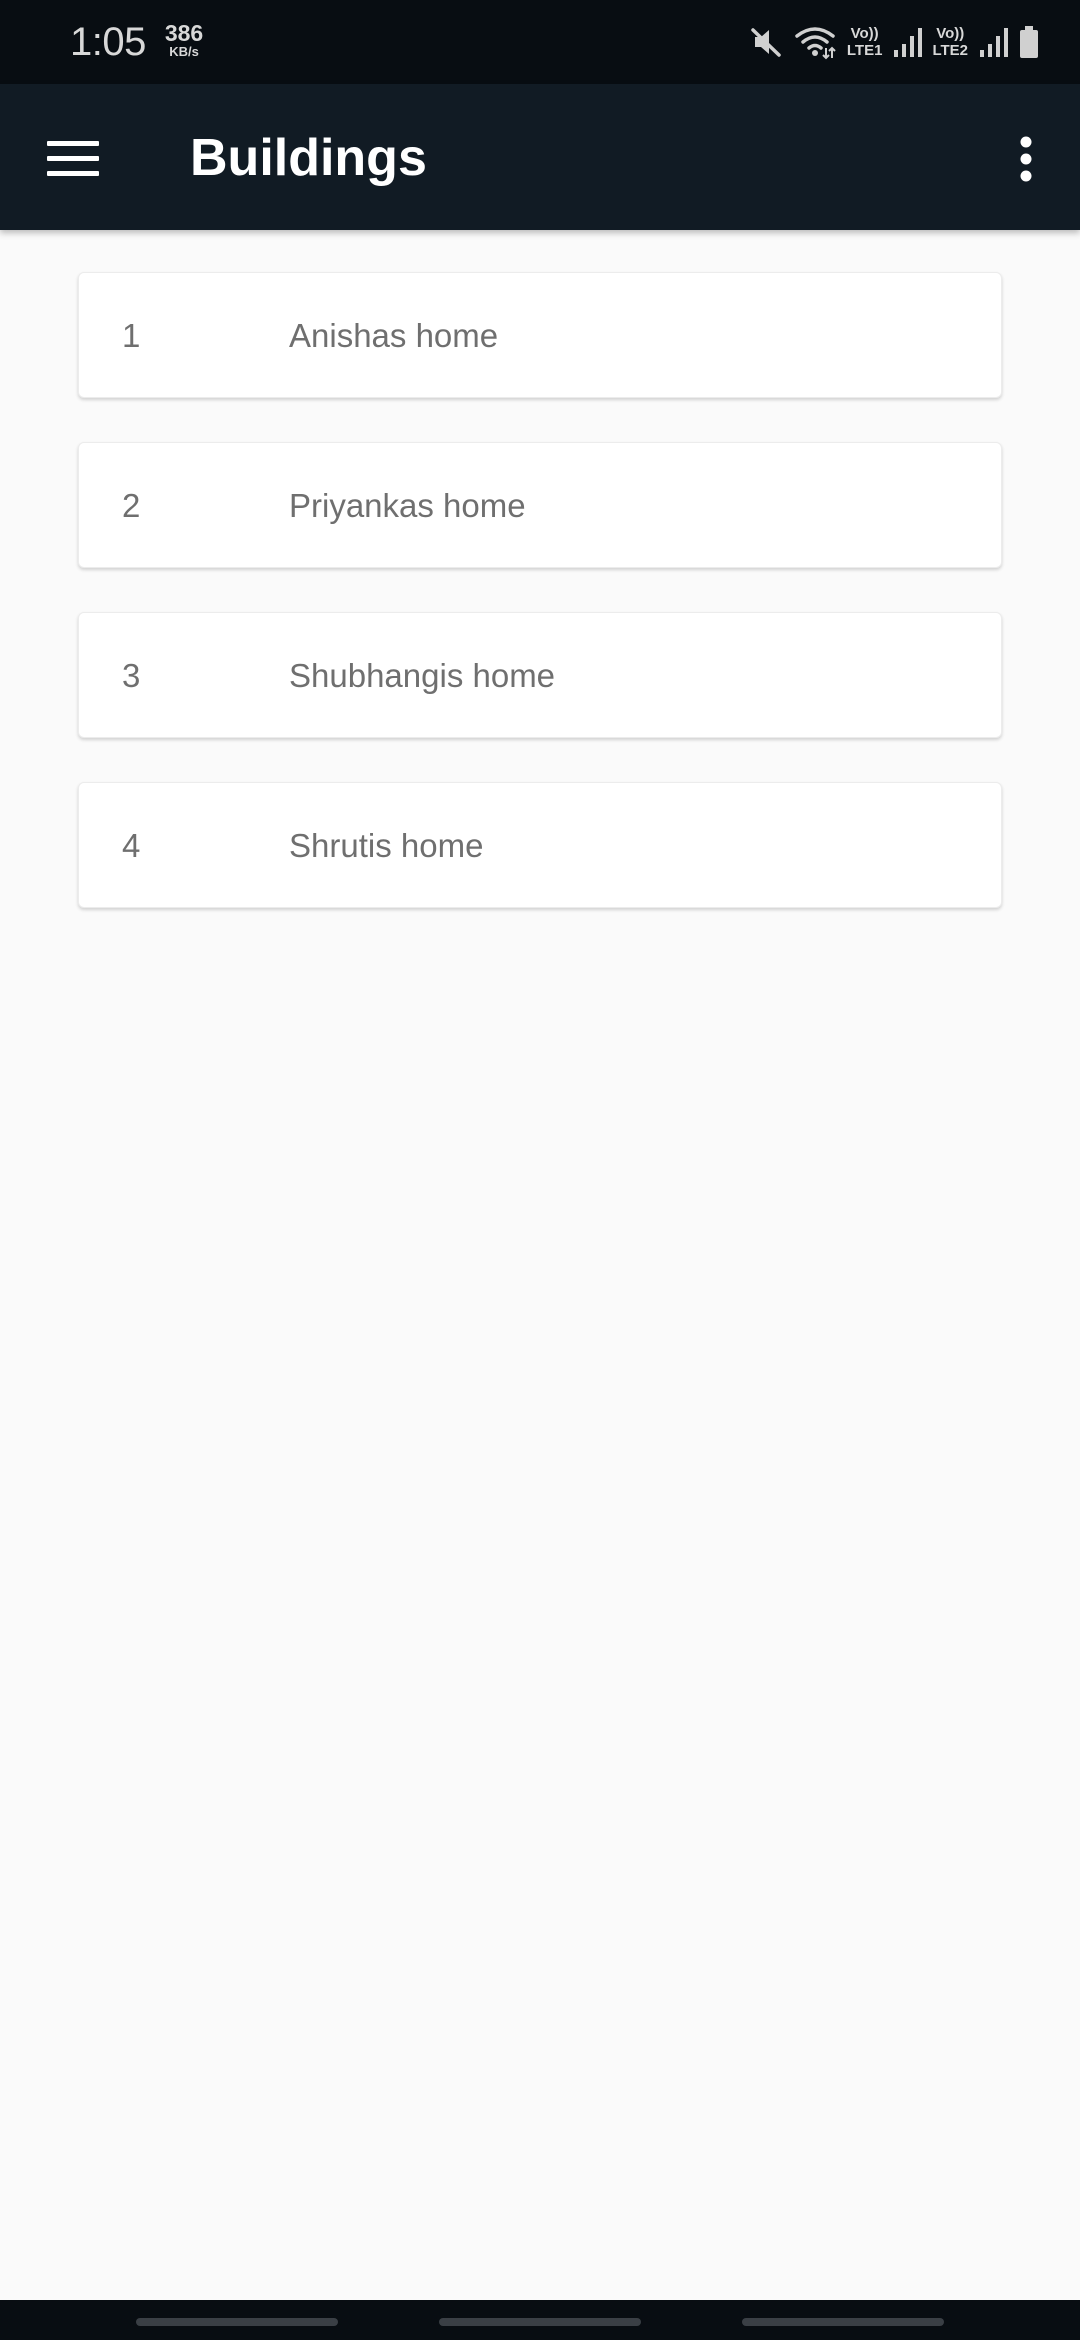 The height and width of the screenshot is (2340, 1080). Describe the element at coordinates (540, 335) in the screenshot. I see `building-card: 1 Anishas home` at that location.